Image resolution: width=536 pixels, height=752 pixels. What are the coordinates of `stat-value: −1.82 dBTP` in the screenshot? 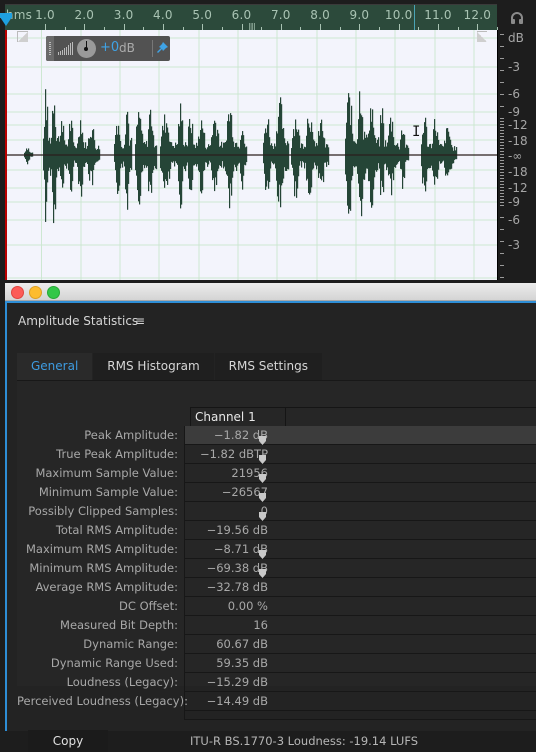 It's located at (233, 454).